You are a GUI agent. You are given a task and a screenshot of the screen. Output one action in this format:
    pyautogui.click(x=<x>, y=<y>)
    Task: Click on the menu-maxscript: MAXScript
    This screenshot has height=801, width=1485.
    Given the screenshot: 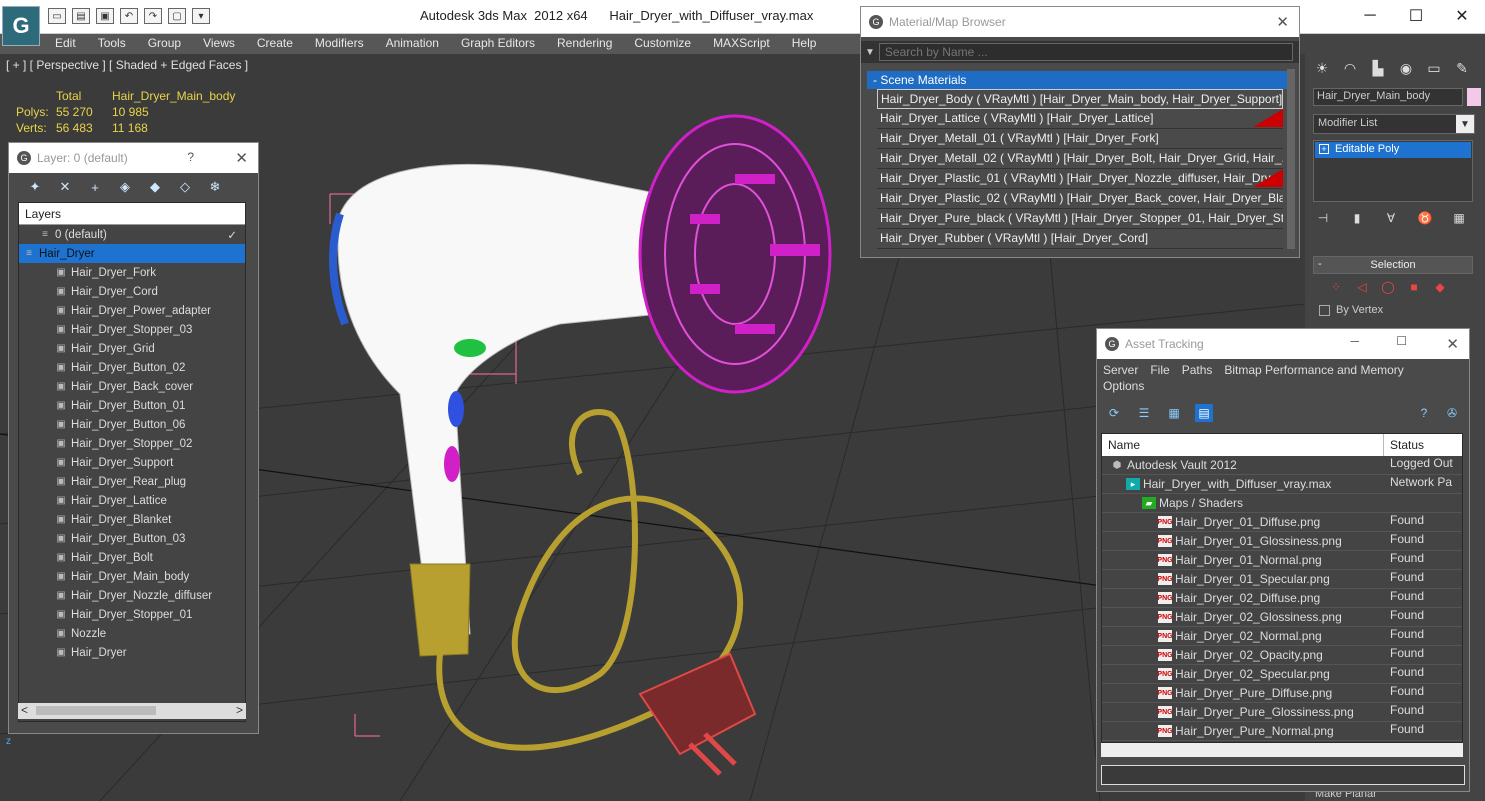 What is the action you would take?
    pyautogui.click(x=741, y=44)
    